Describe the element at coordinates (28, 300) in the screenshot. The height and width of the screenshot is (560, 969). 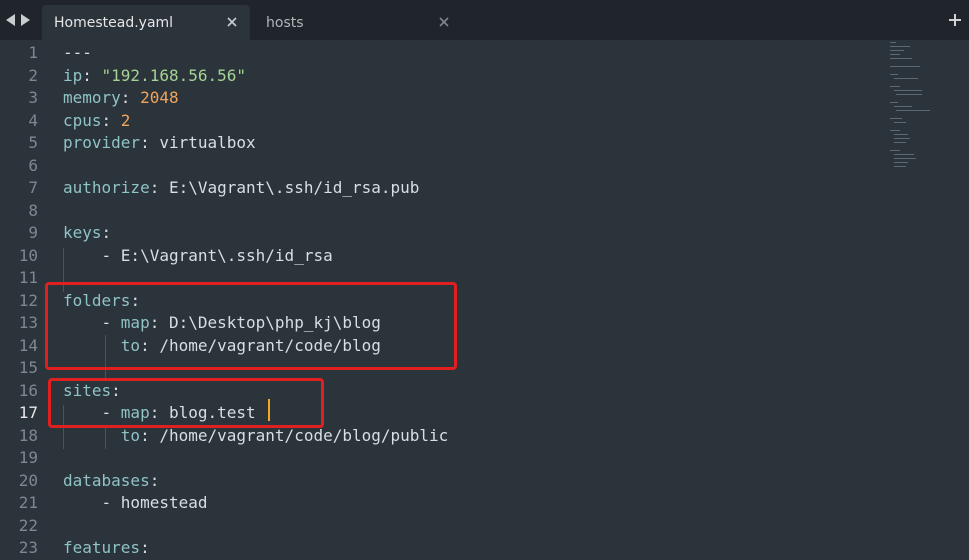
I see `line-number: 12` at that location.